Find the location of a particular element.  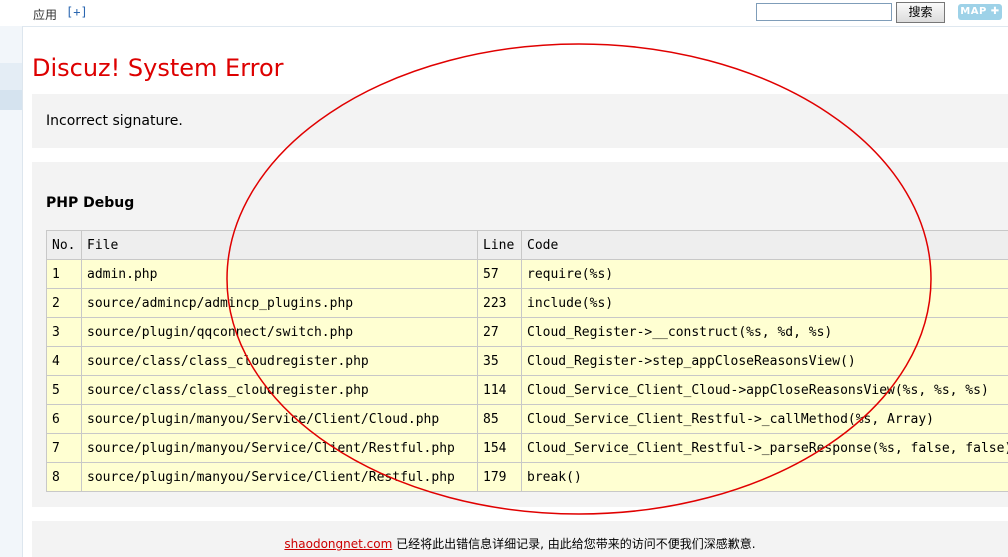

map-button: MAP ✚ is located at coordinates (980, 12).